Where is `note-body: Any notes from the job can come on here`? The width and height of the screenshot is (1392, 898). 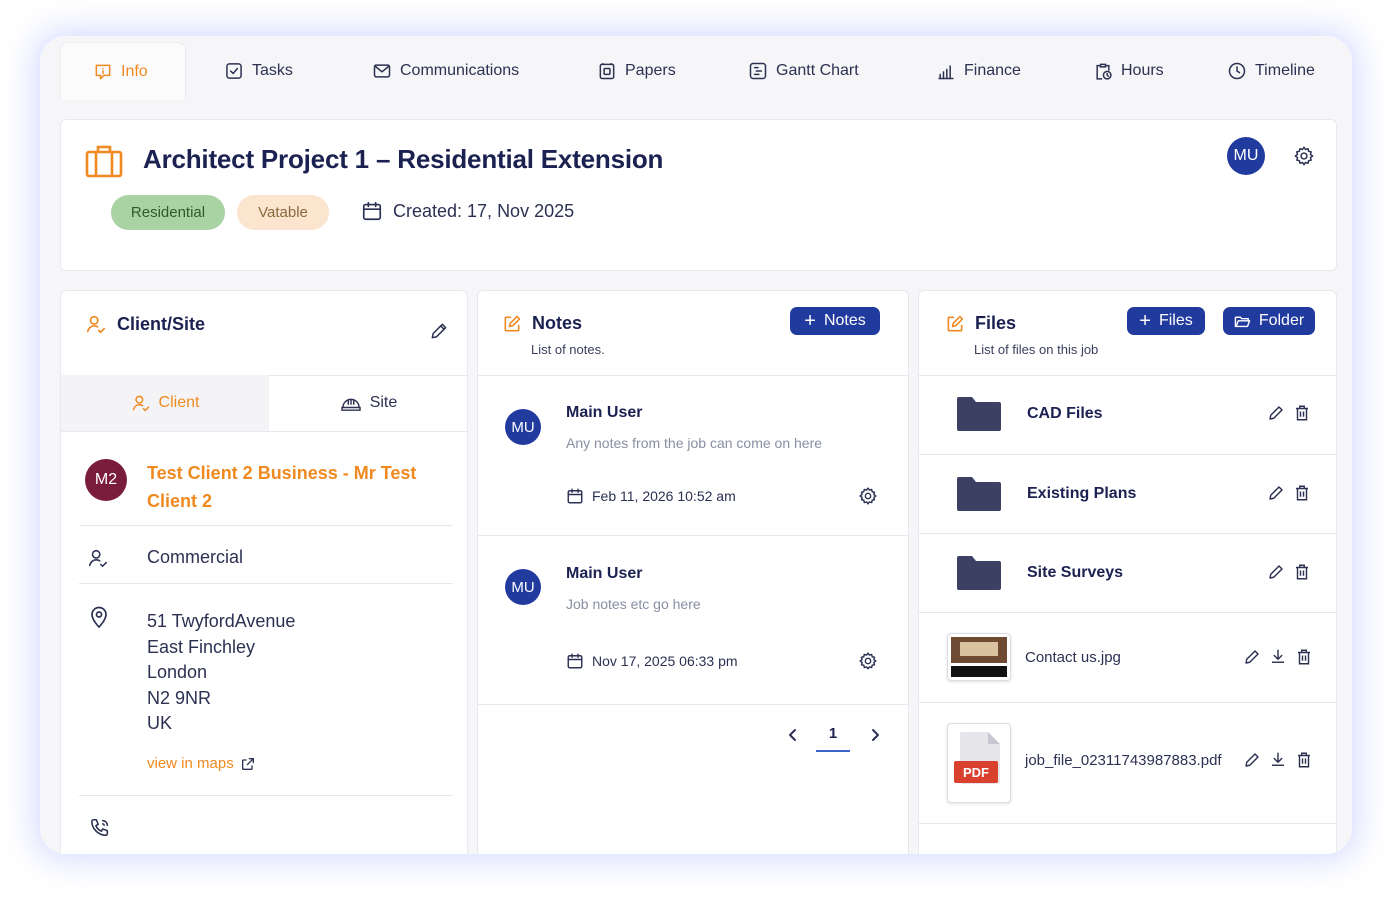
note-body: Any notes from the job can come on here is located at coordinates (694, 443).